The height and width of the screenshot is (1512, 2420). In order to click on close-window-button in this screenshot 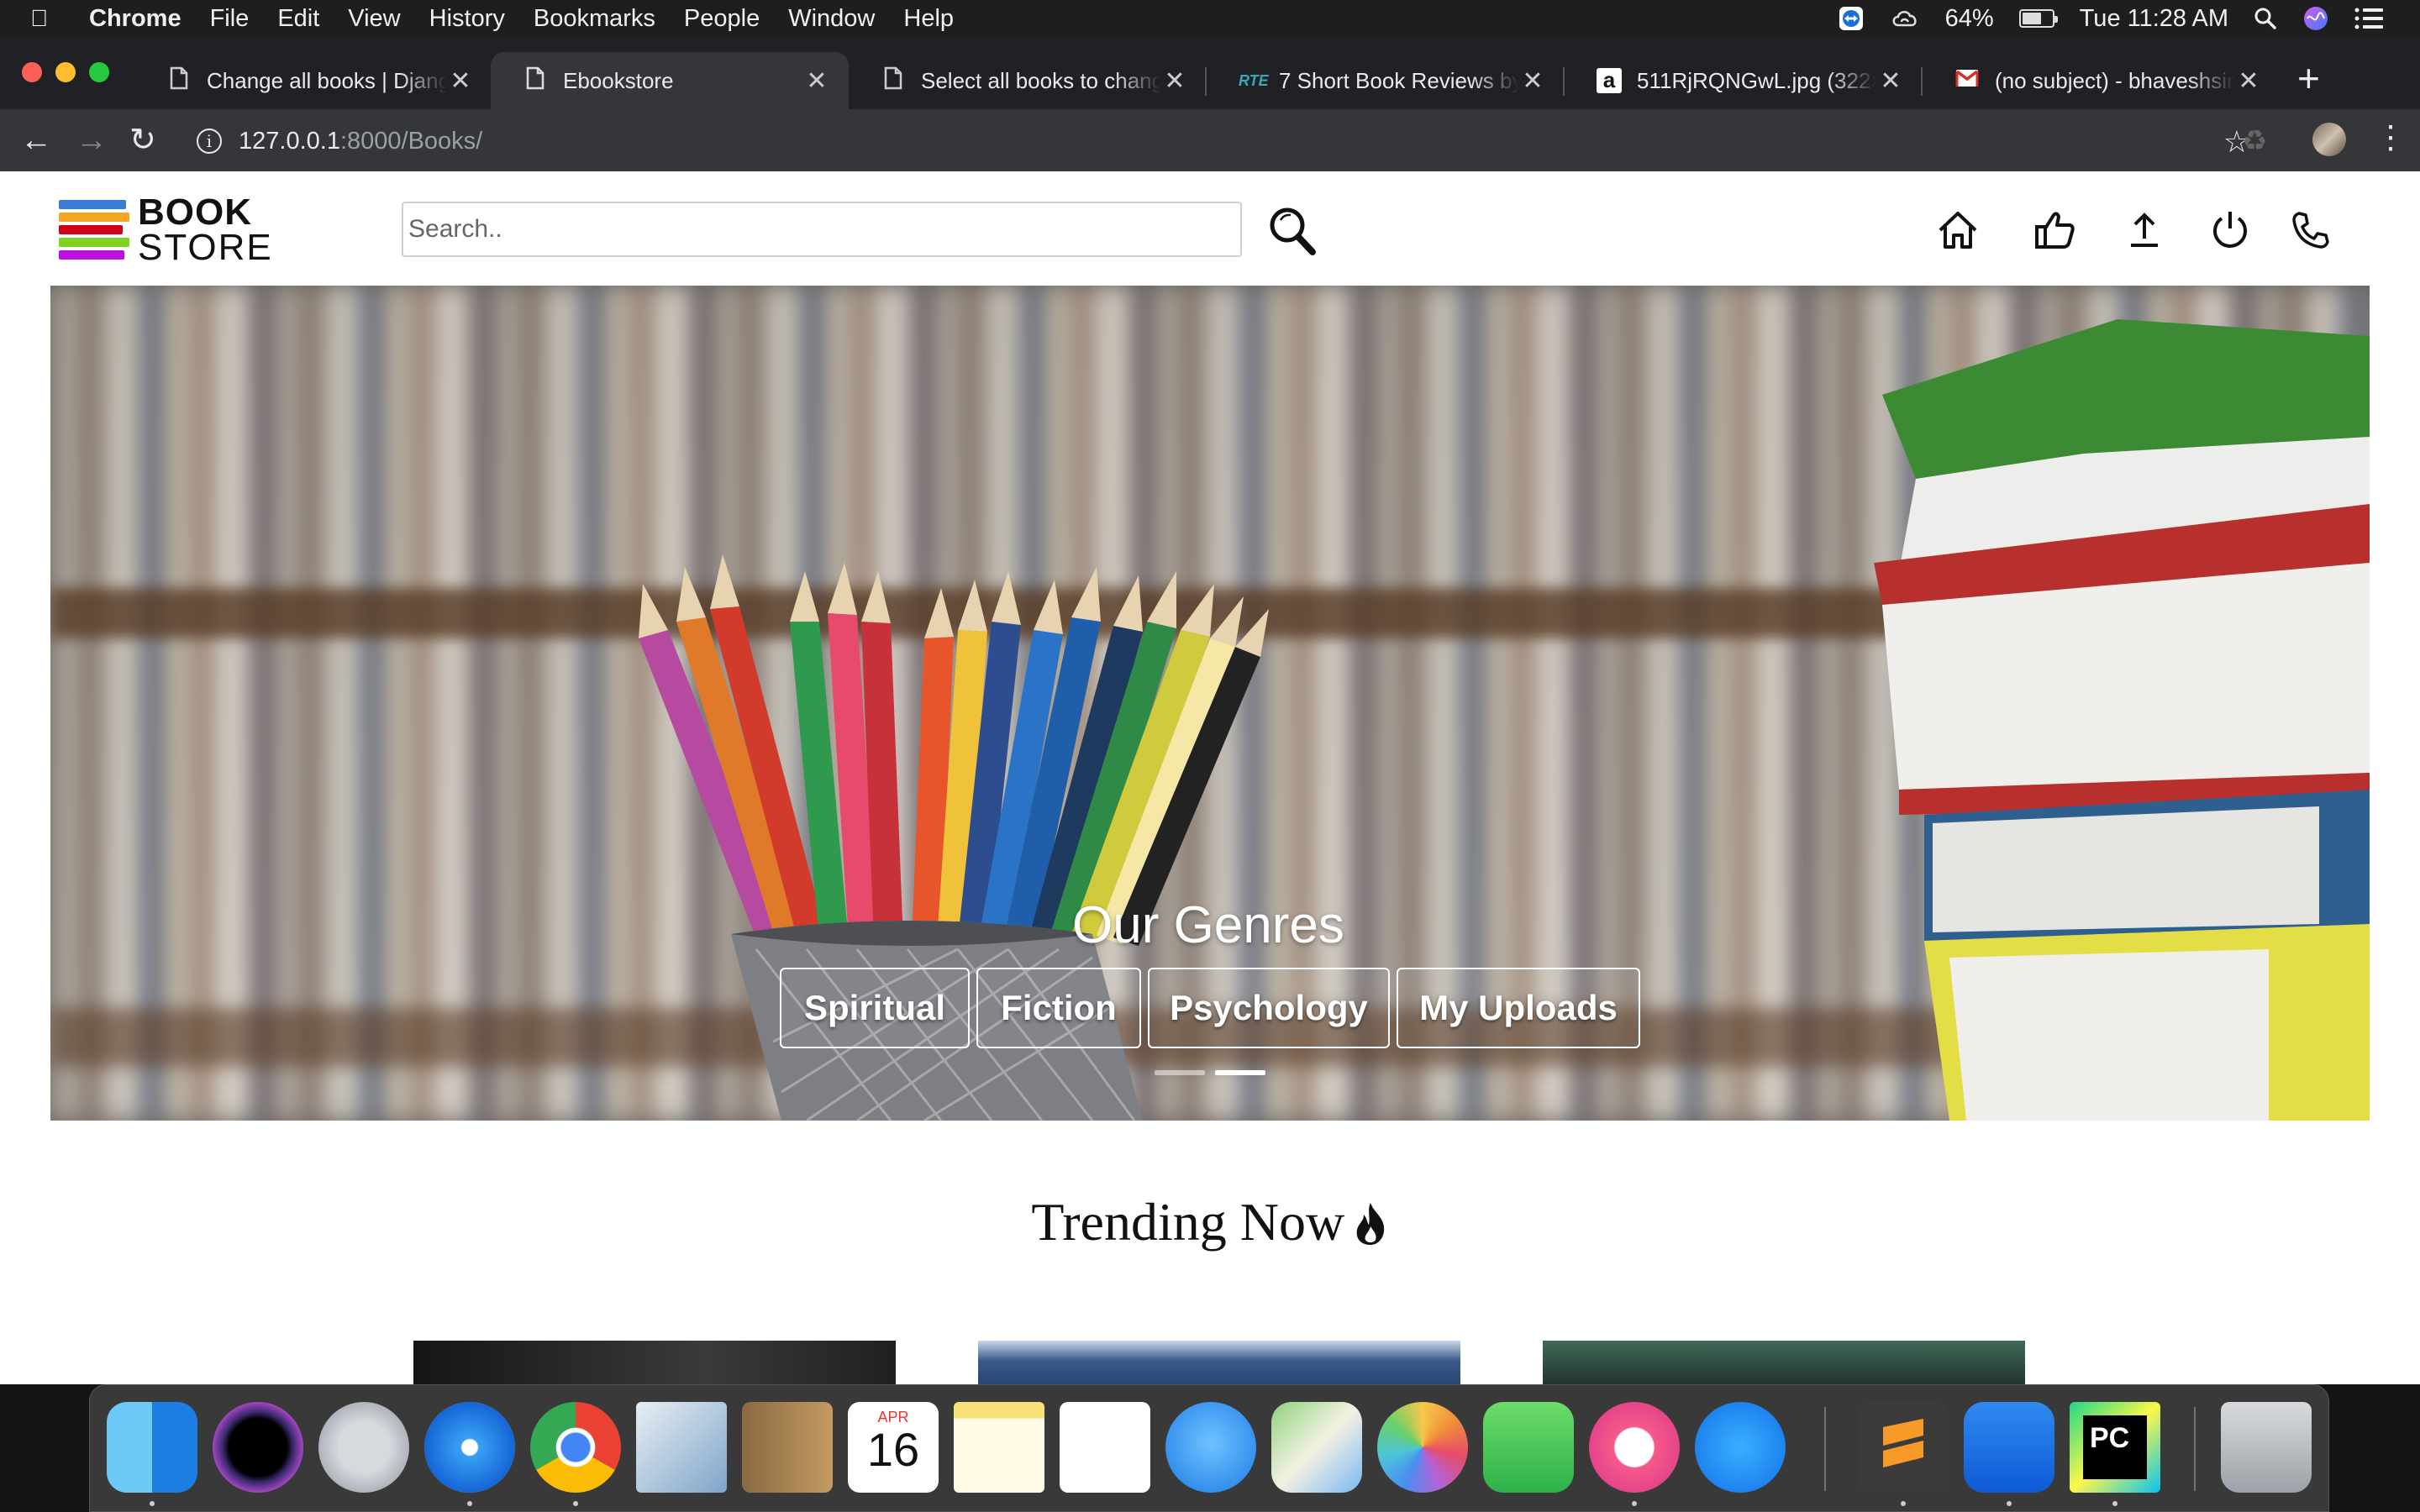, I will do `click(32, 72)`.